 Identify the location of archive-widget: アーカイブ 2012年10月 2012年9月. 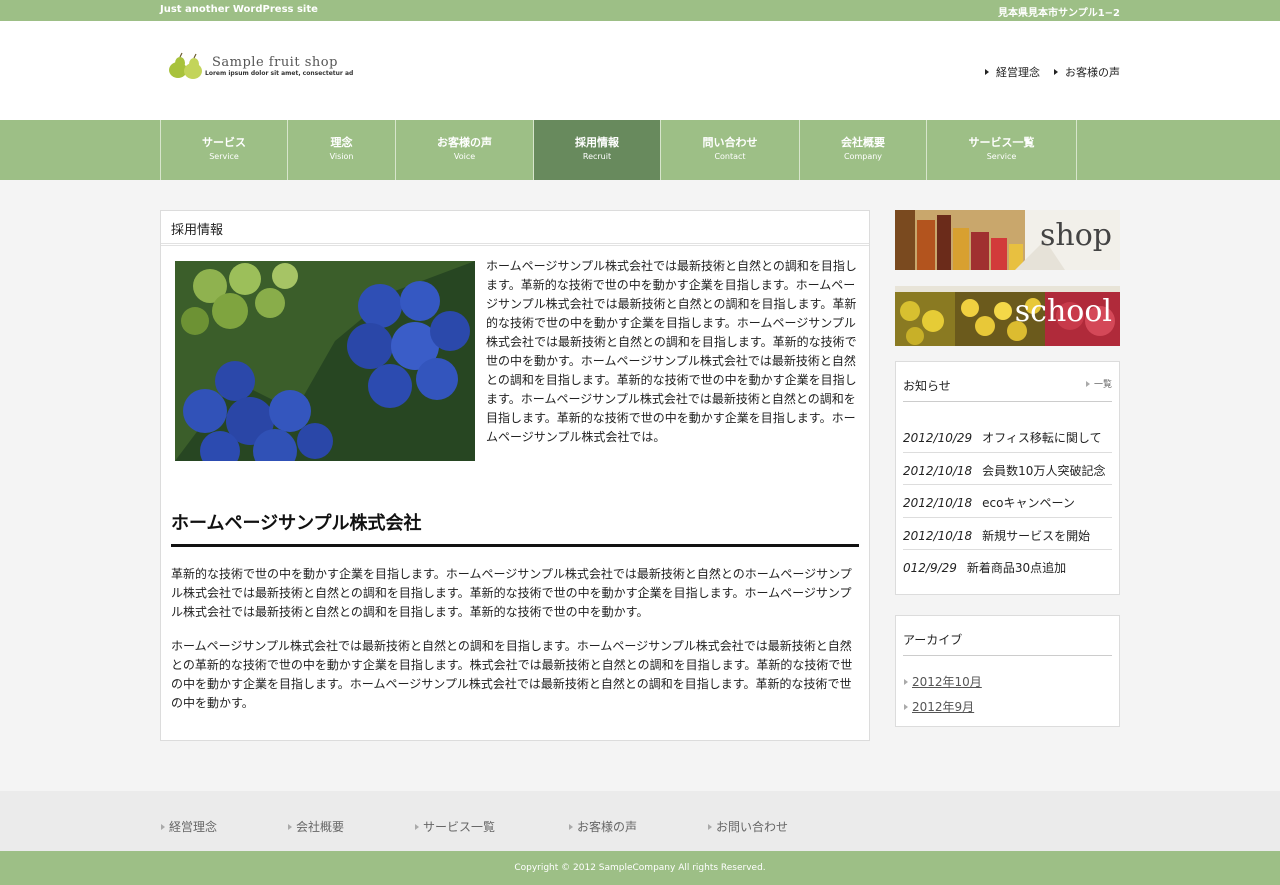
(1007, 671).